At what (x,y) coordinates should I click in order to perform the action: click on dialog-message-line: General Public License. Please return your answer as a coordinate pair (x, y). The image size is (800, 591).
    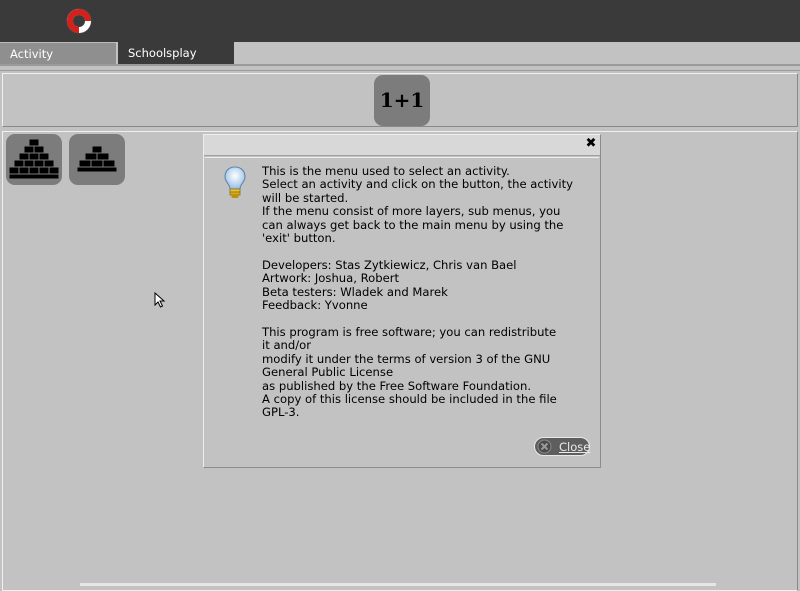
    Looking at the image, I should click on (328, 372).